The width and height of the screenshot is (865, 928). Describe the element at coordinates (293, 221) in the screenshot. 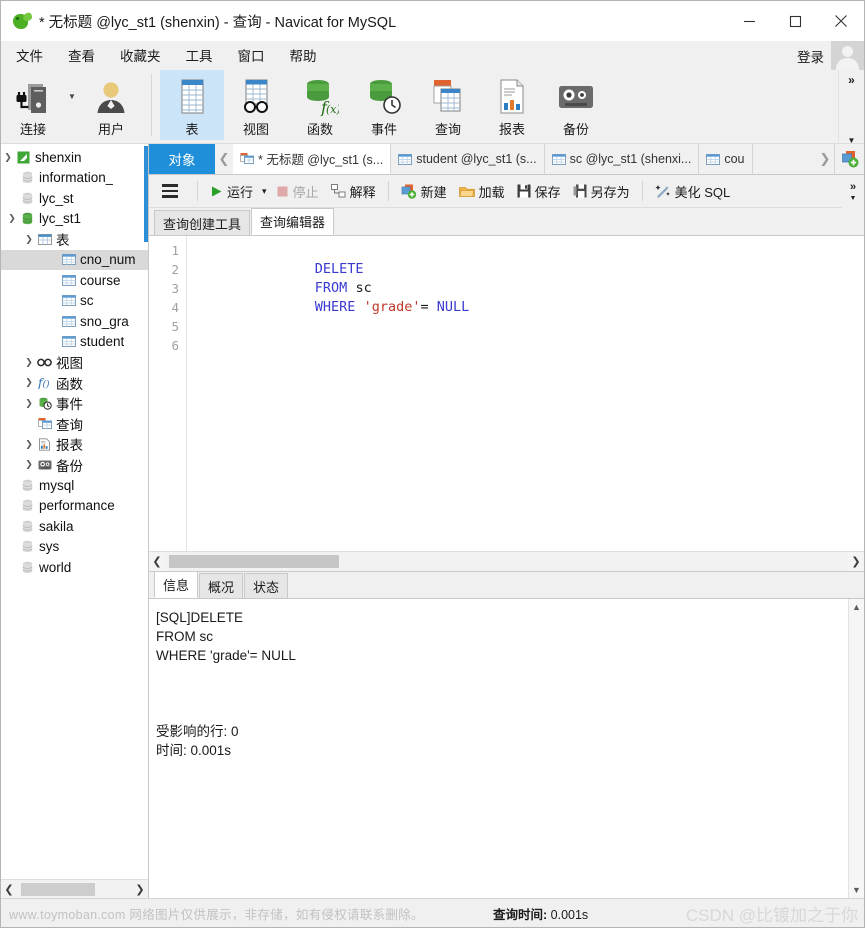

I see `tab-query-editor: 查询编辑器` at that location.